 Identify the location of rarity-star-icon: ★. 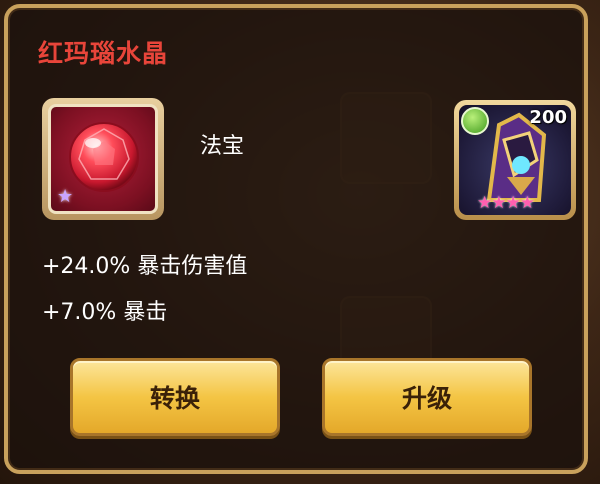
(65, 196).